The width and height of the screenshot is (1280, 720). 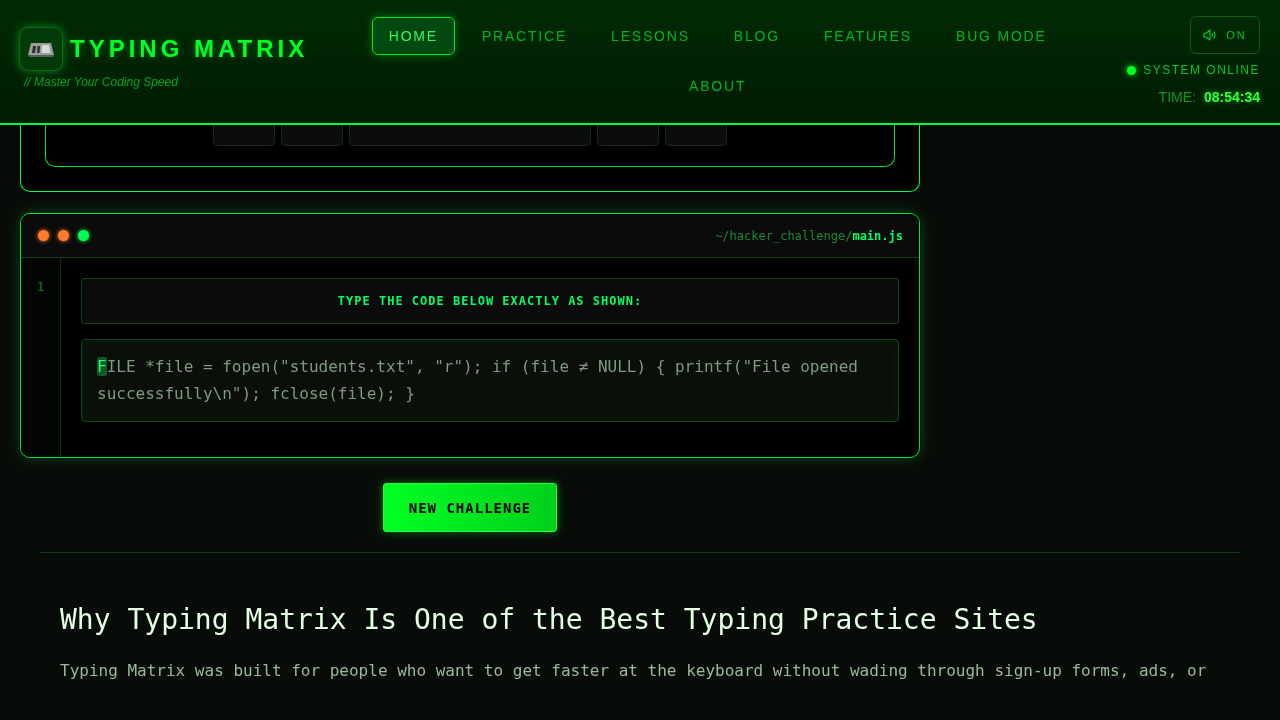 I want to click on sound-toggle-button: ON, so click(x=1225, y=35).